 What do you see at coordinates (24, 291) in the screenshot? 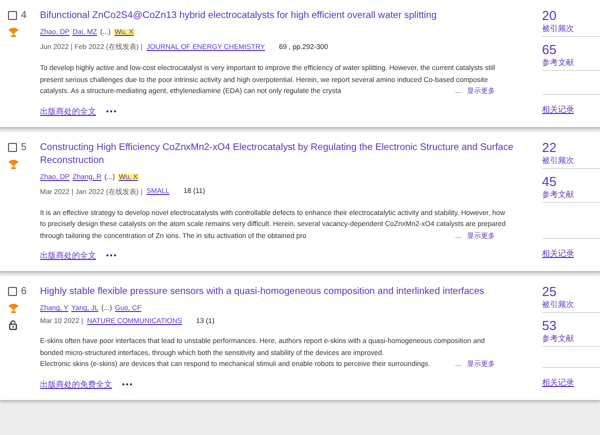
I see `record-number: 6` at bounding box center [24, 291].